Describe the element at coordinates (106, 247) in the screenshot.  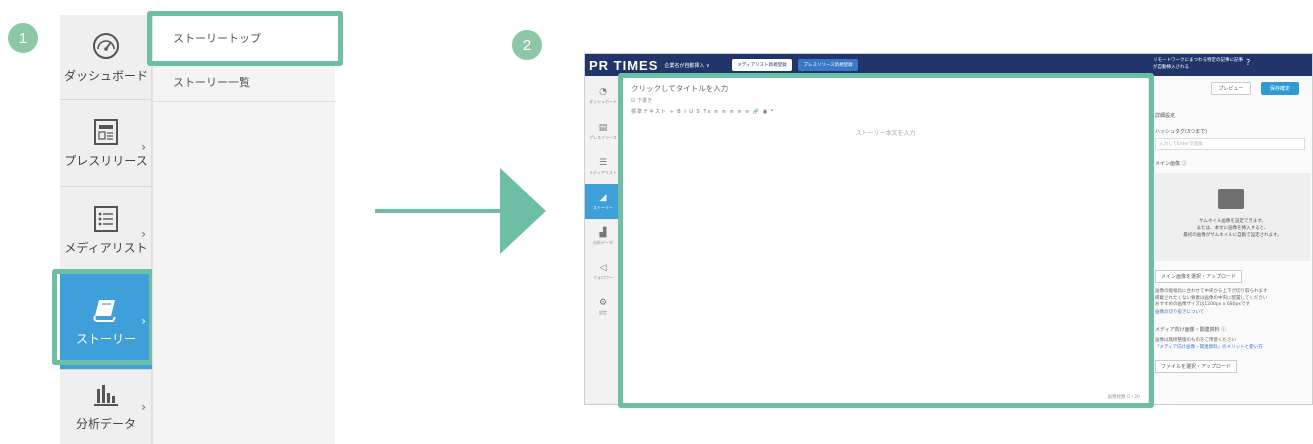
I see `sidebar-item-label: メディアリスト` at that location.